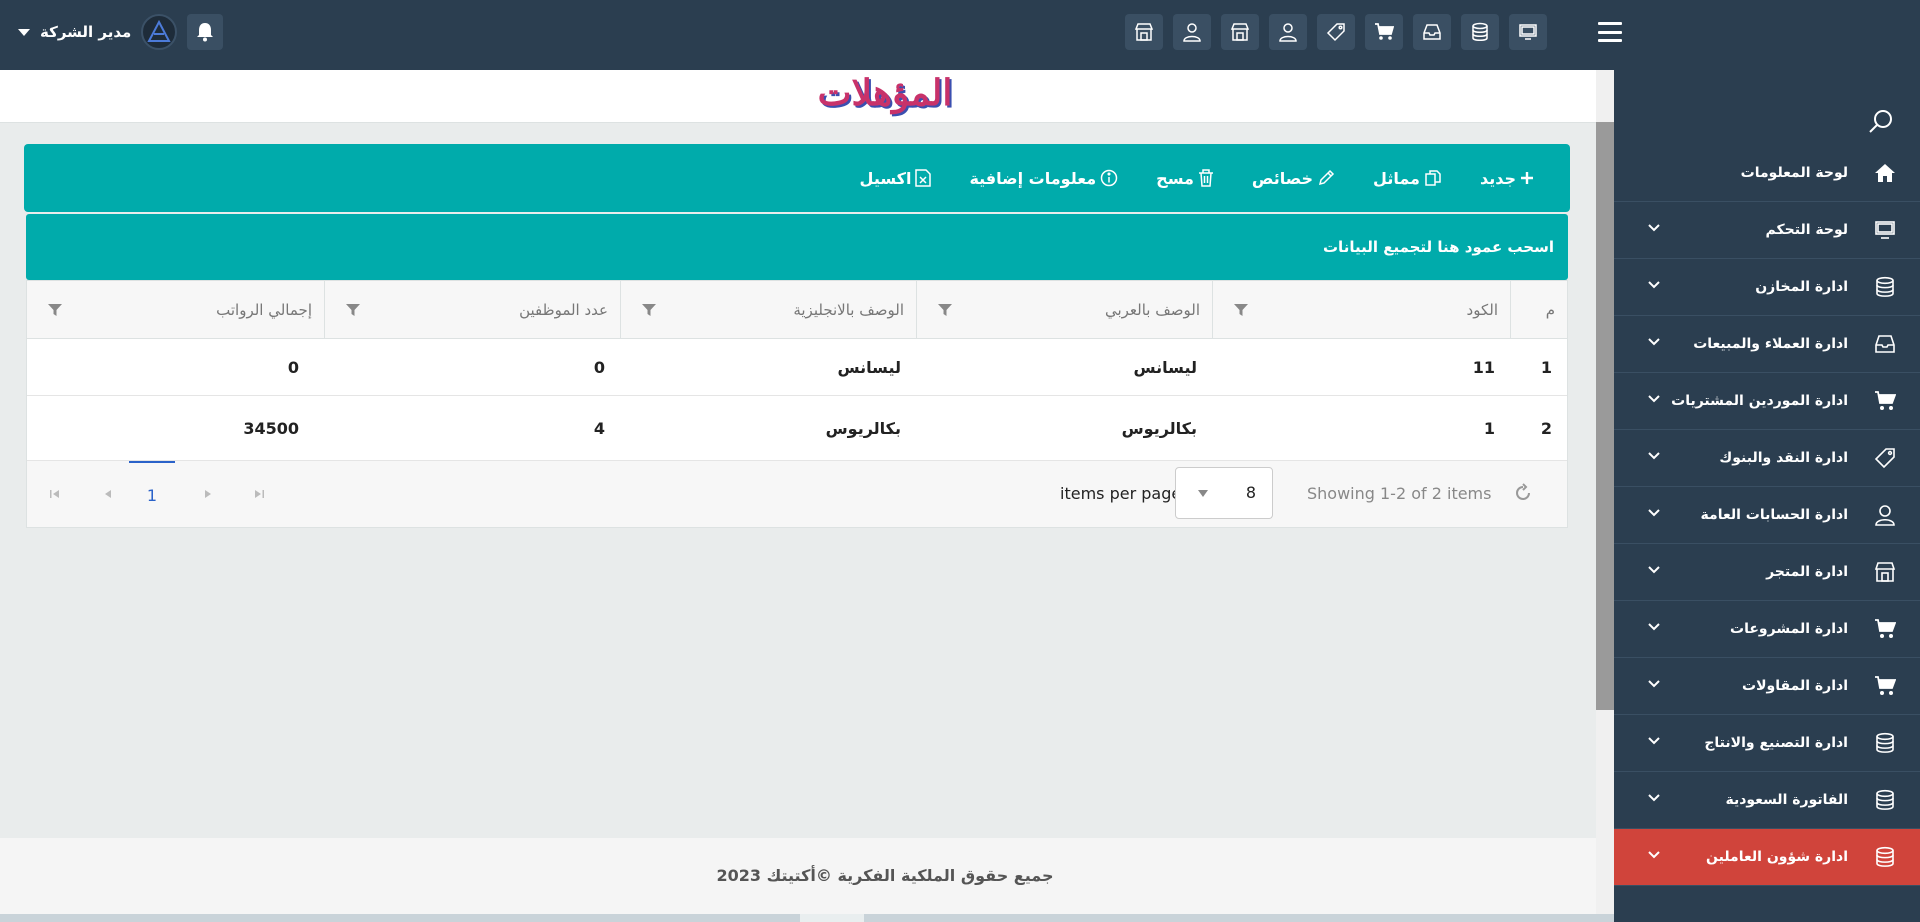  What do you see at coordinates (1767, 904) in the screenshot?
I see `sidebar-item-more` at bounding box center [1767, 904].